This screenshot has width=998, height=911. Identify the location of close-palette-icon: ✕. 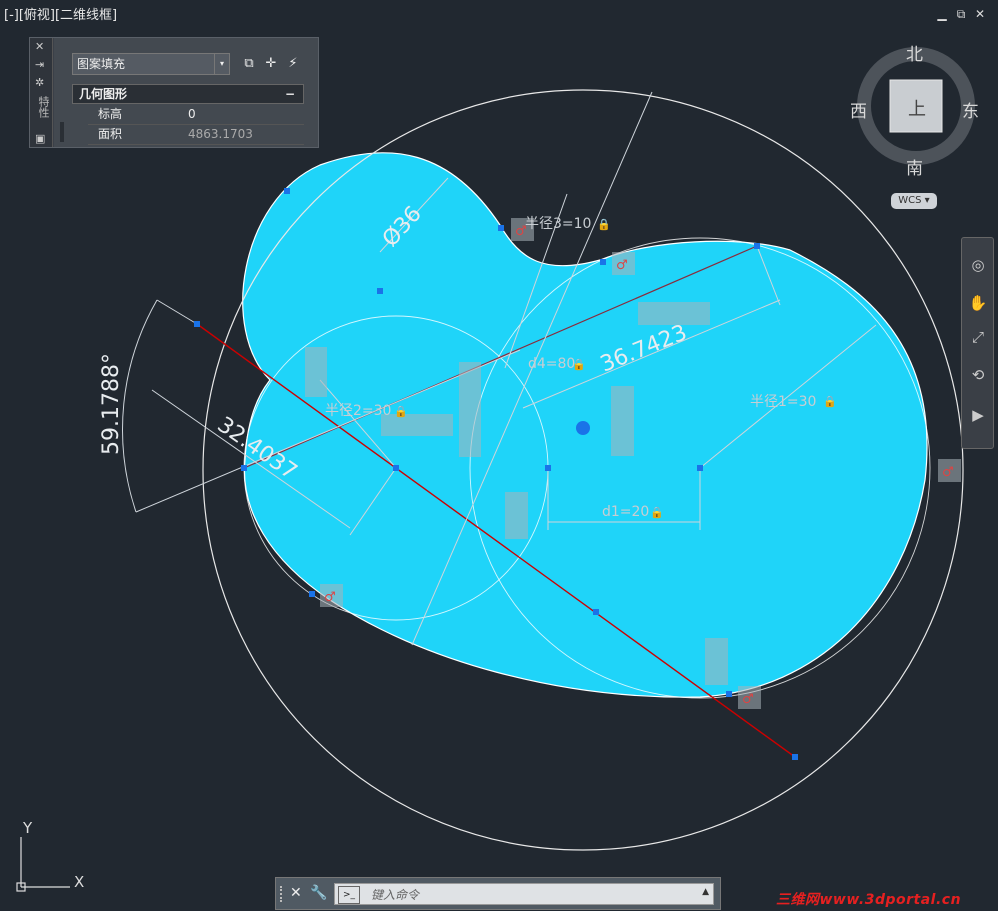
(39, 46).